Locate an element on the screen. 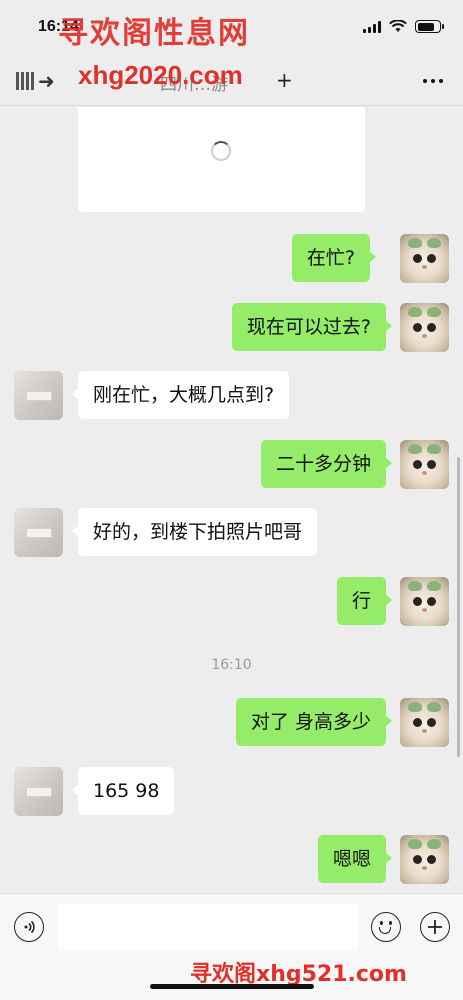 This screenshot has width=463, height=1000. emoji-button is located at coordinates (386, 927).